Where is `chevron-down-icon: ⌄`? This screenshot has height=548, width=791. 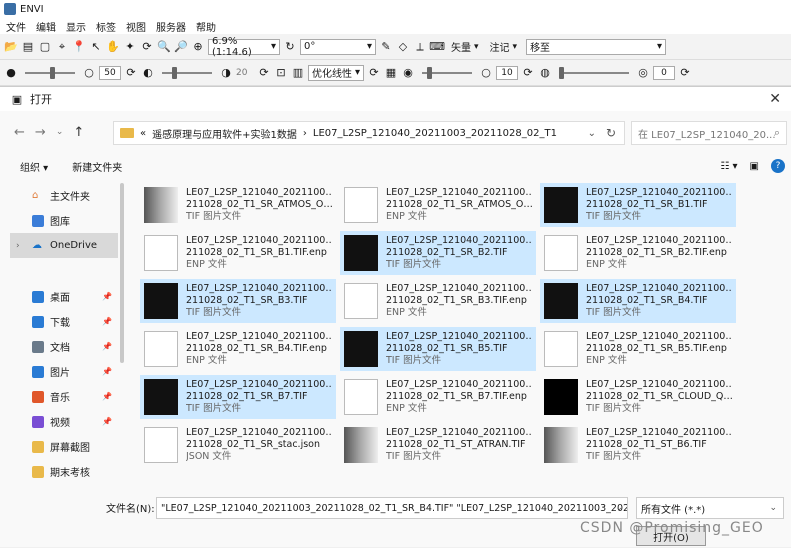
chevron-down-icon: ⌄ is located at coordinates (592, 133).